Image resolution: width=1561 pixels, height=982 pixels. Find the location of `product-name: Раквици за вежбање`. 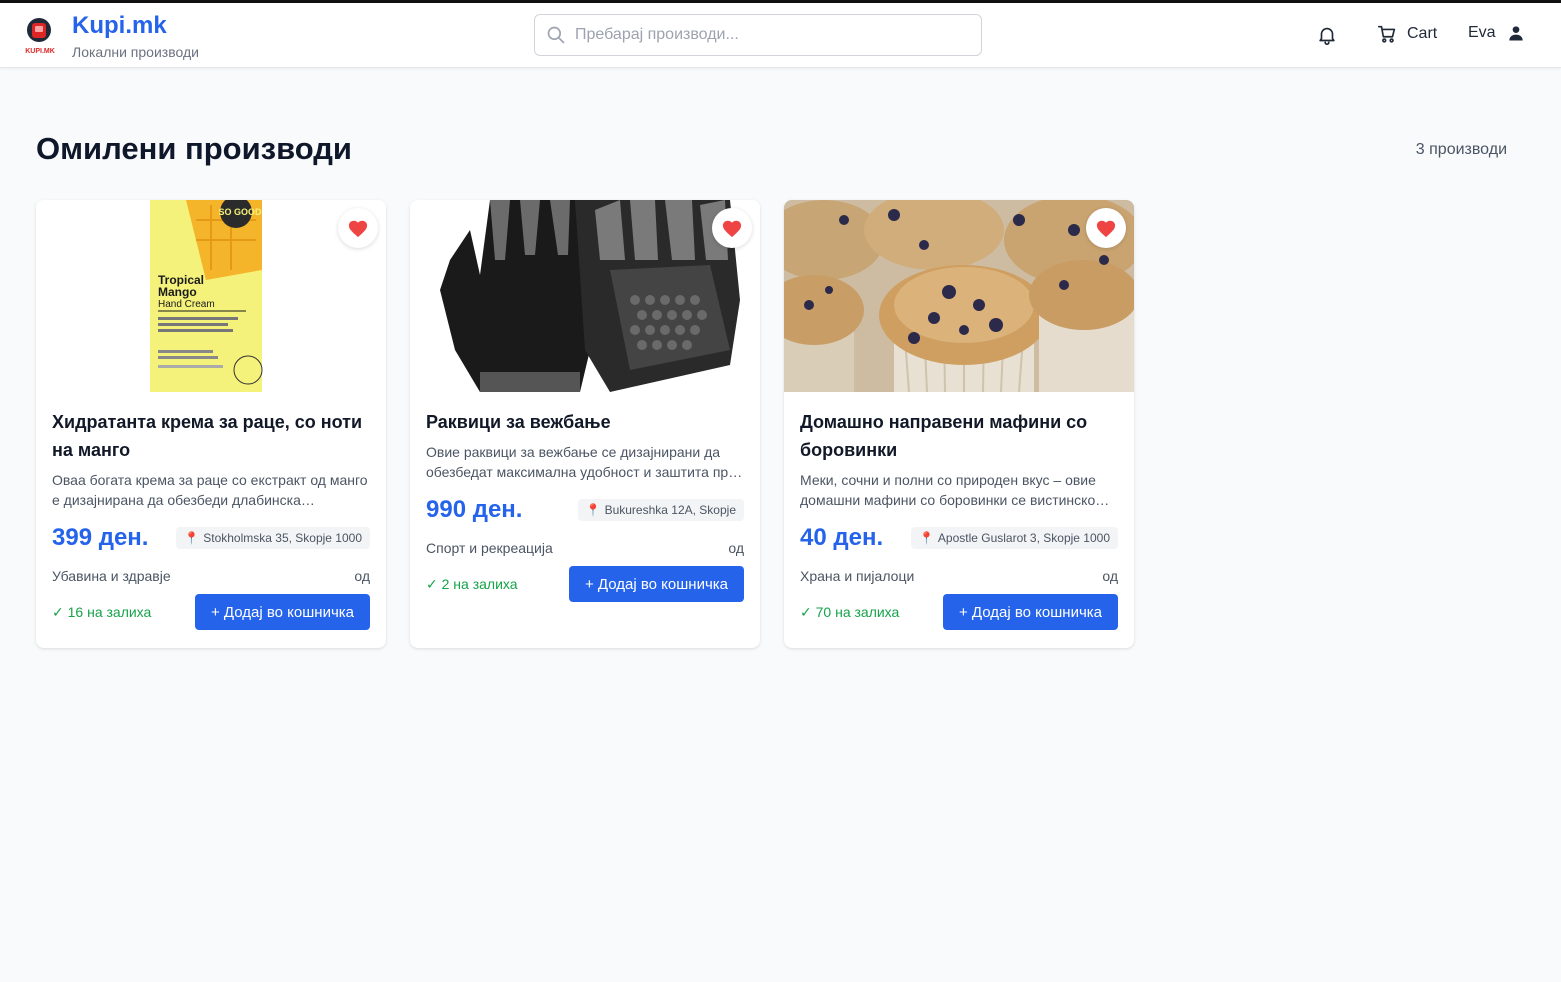

product-name: Раквици за вежбање is located at coordinates (585, 422).